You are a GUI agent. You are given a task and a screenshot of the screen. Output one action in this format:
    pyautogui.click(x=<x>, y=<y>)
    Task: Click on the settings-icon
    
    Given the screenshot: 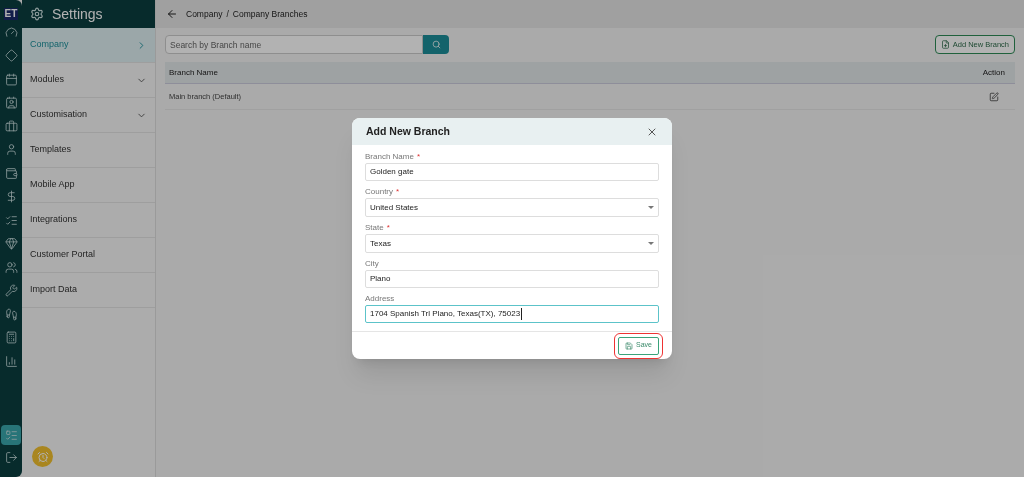 What is the action you would take?
    pyautogui.click(x=37, y=14)
    